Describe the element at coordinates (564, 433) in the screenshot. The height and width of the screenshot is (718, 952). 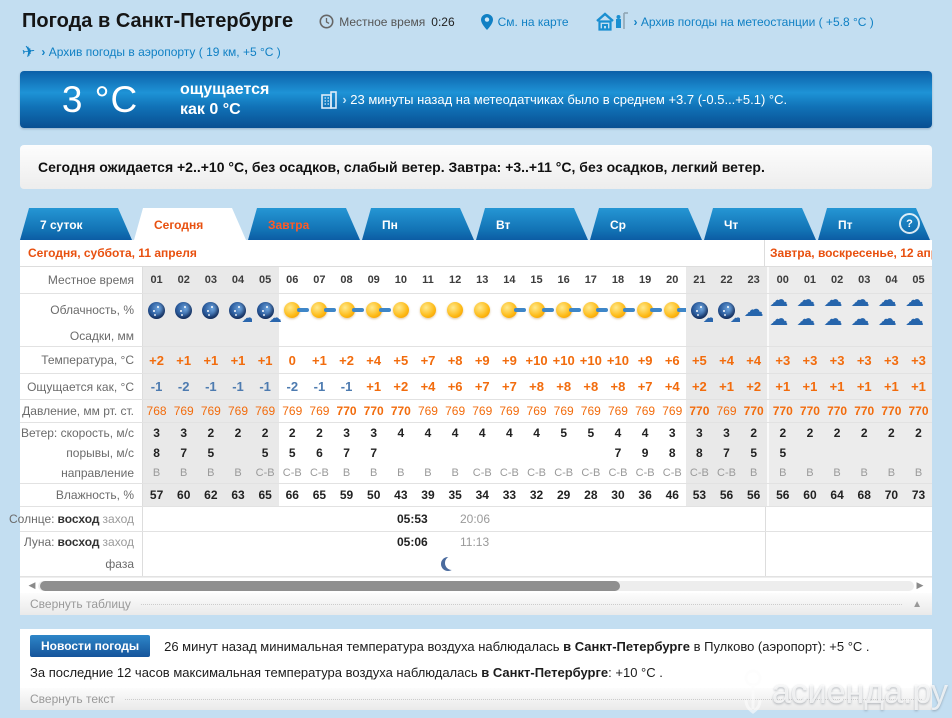
I see `wind-speed-cell: 5` at that location.